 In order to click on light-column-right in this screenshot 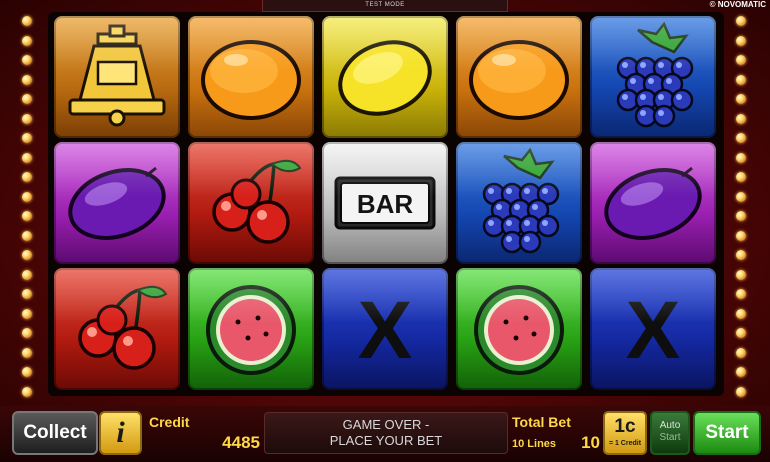, I will do `click(741, 210)`.